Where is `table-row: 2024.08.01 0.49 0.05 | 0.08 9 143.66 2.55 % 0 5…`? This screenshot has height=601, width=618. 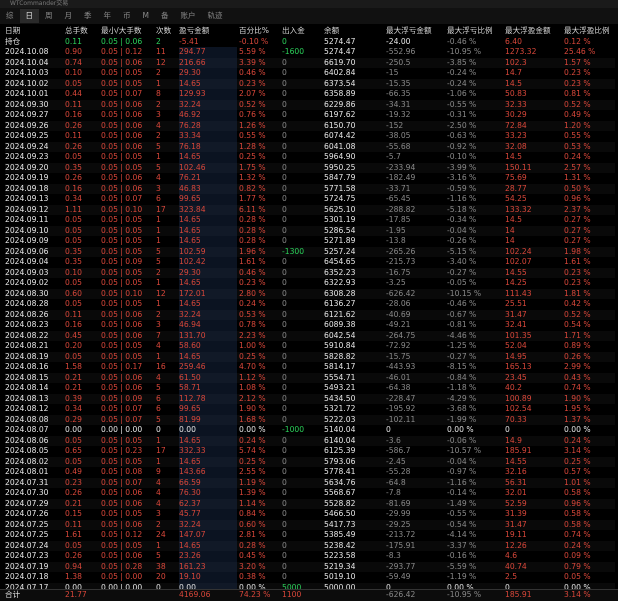 table-row: 2024.08.01 0.49 0.05 | 0.08 9 143.66 2.55 % 0 5… is located at coordinates (310, 472).